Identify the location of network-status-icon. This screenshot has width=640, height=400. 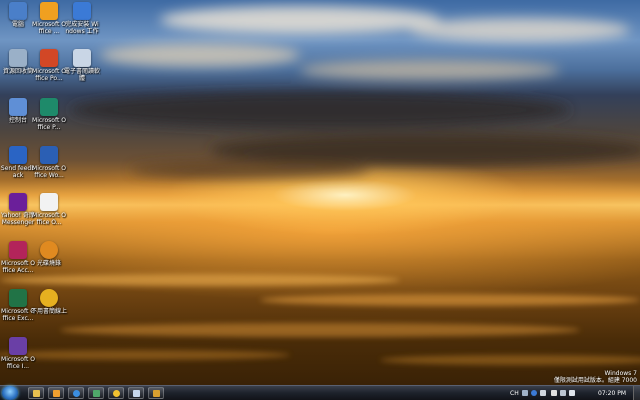
(563, 393).